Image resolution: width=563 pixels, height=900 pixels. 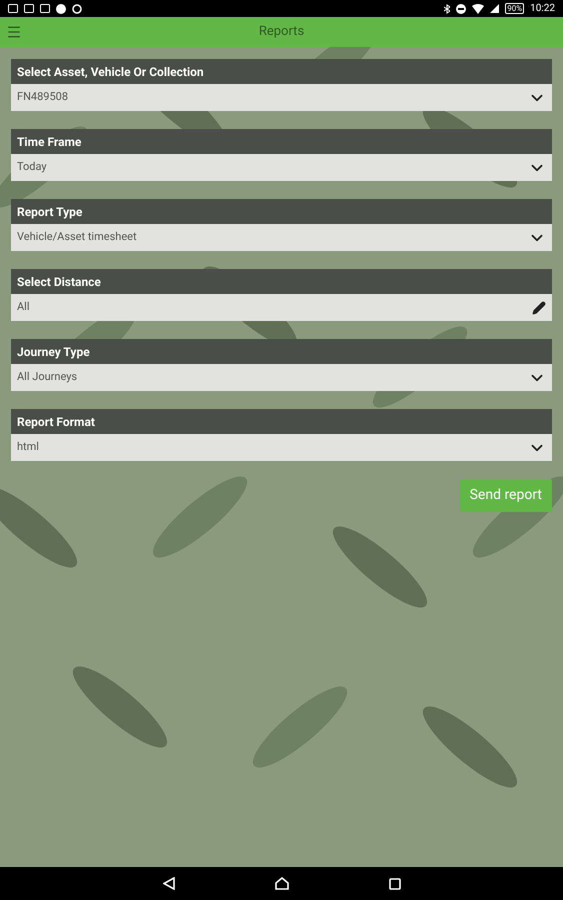 What do you see at coordinates (542, 9) in the screenshot?
I see `clock-time: 10:22` at bounding box center [542, 9].